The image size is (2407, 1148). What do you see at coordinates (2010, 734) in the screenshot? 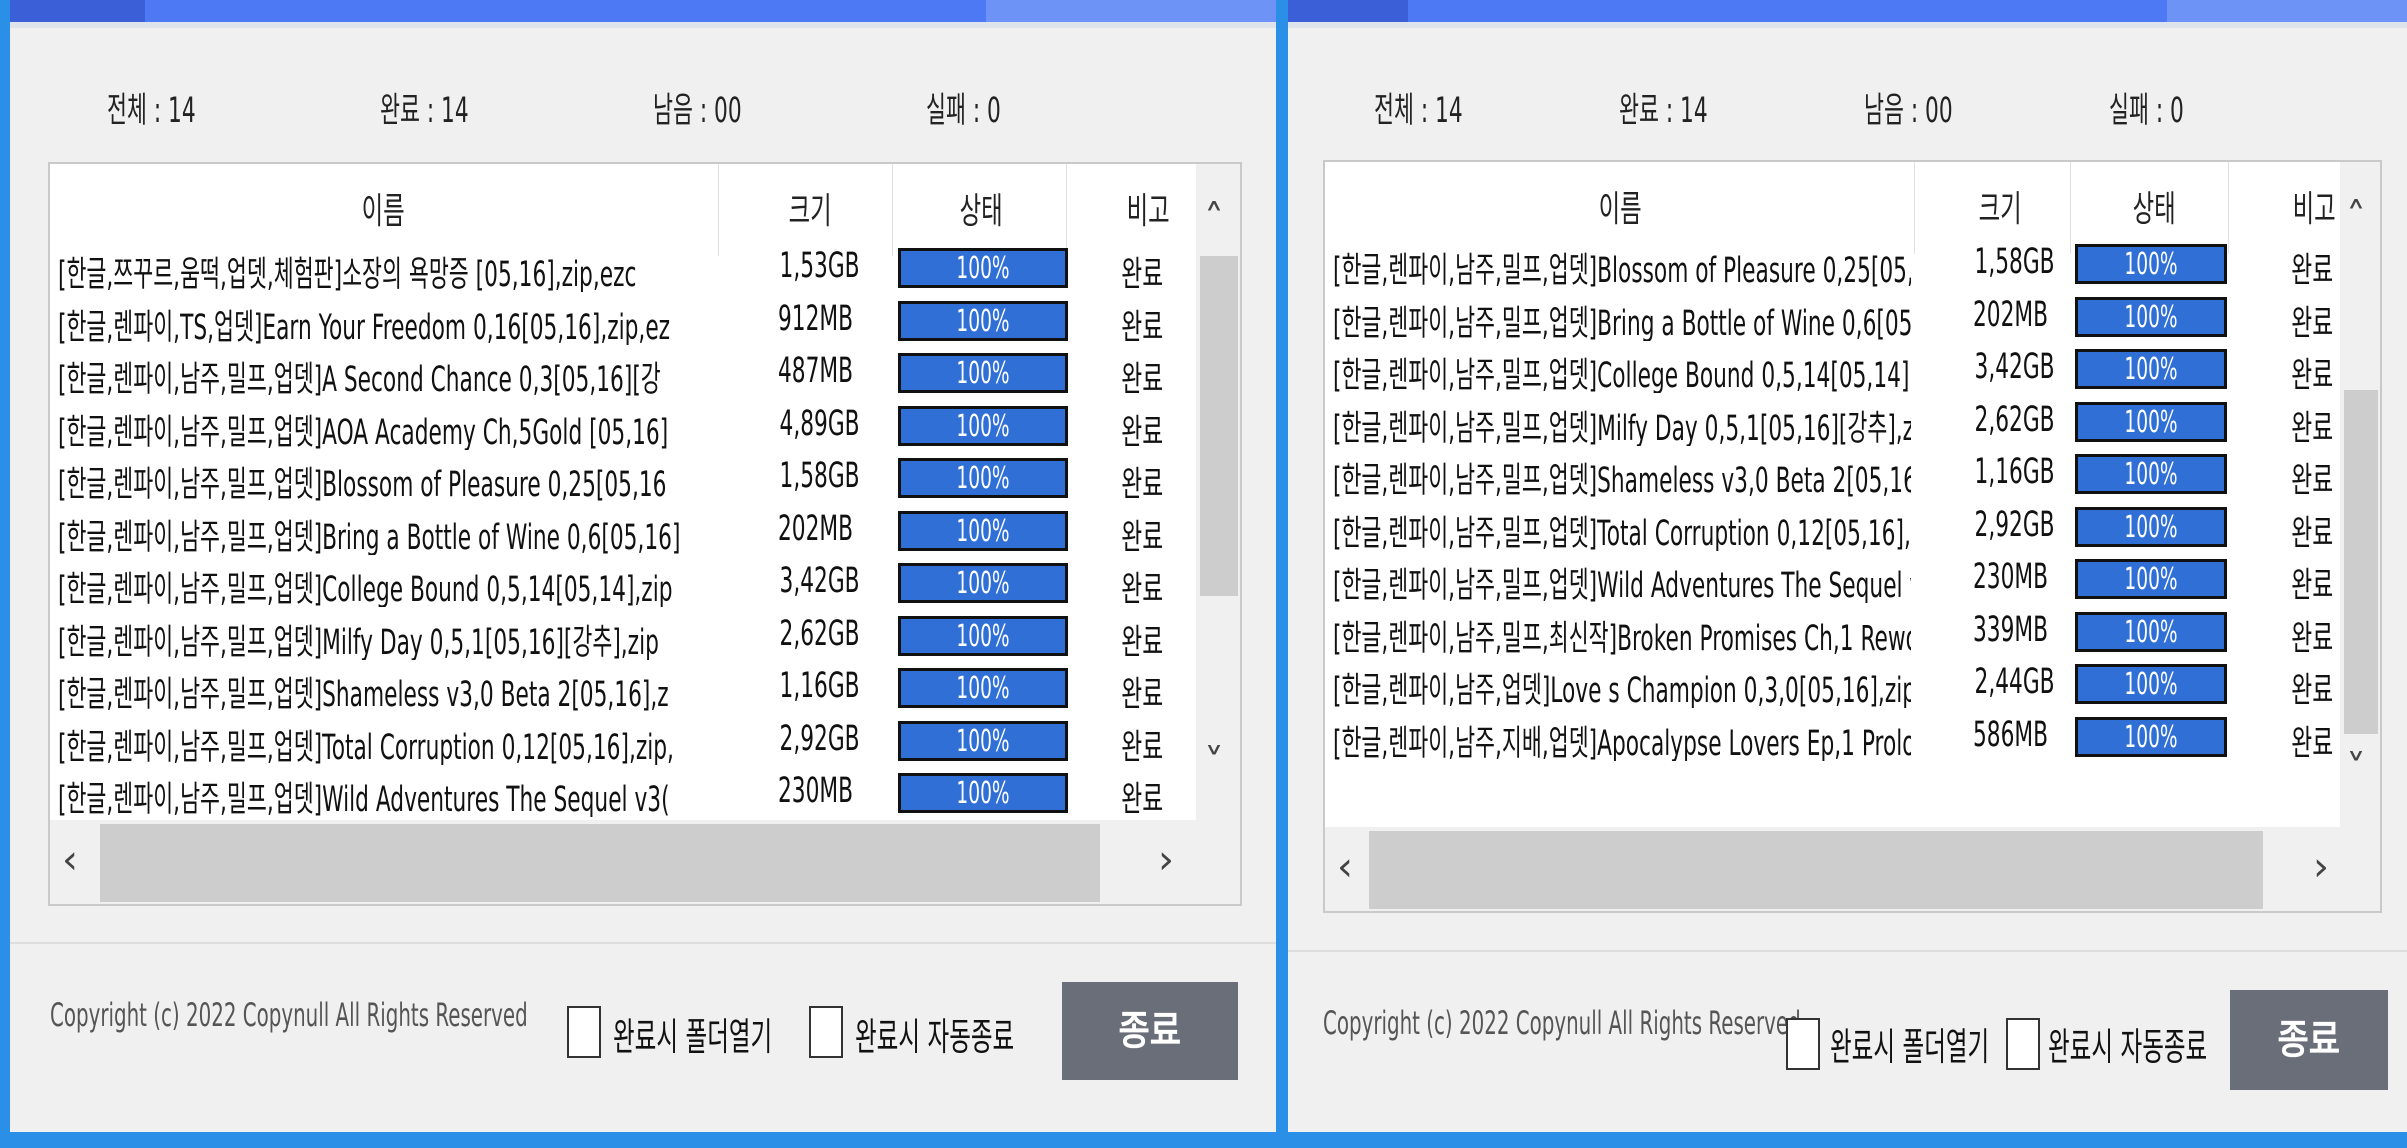
I see `row-size: 586MB` at bounding box center [2010, 734].